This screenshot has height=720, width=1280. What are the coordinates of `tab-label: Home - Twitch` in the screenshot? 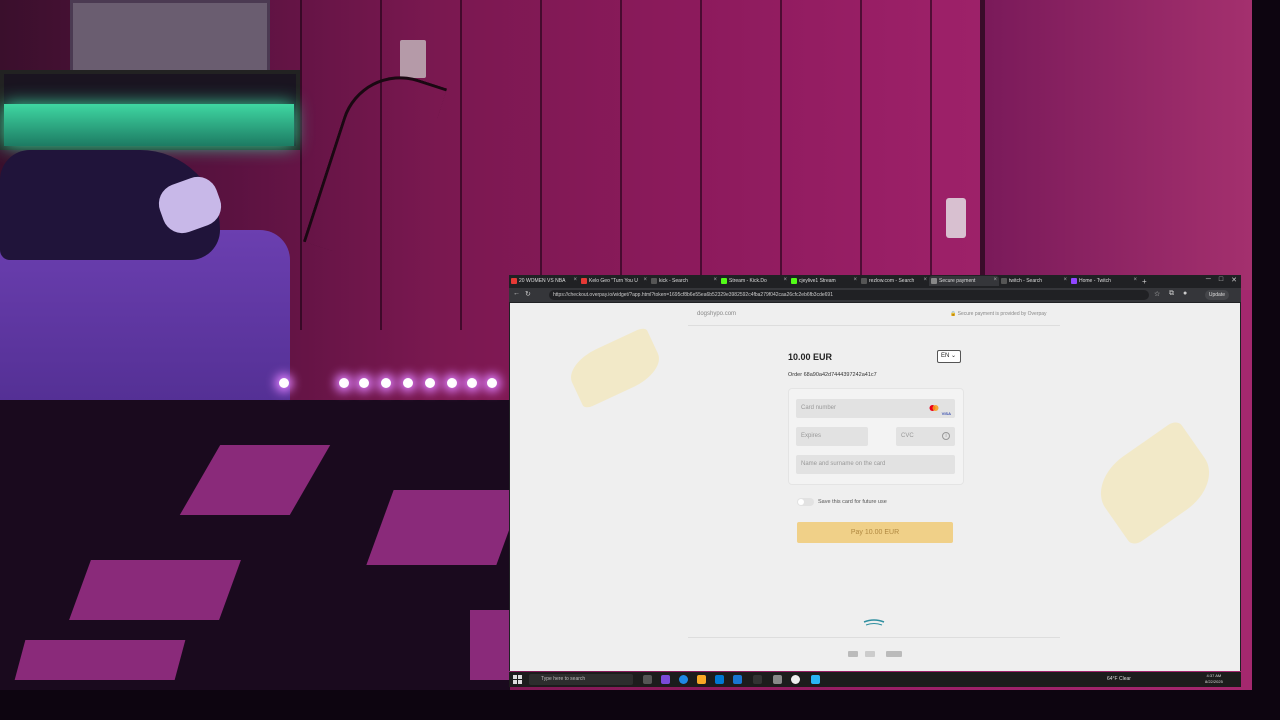 It's located at (1095, 281).